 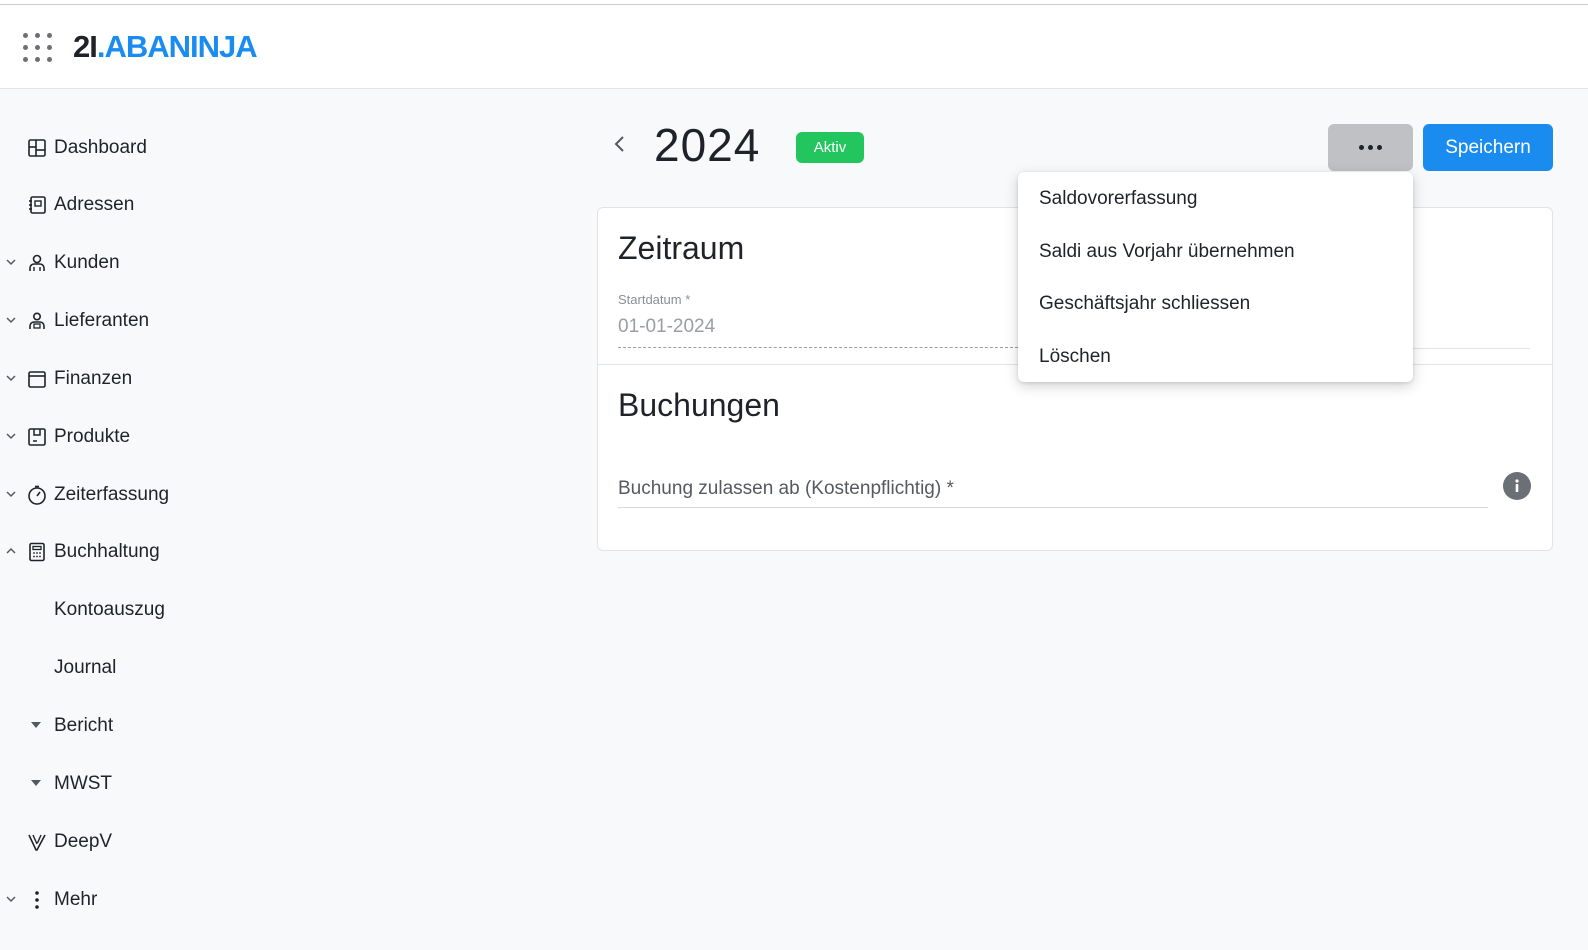 What do you see at coordinates (667, 326) in the screenshot?
I see `start-date-value: 01-01-2024` at bounding box center [667, 326].